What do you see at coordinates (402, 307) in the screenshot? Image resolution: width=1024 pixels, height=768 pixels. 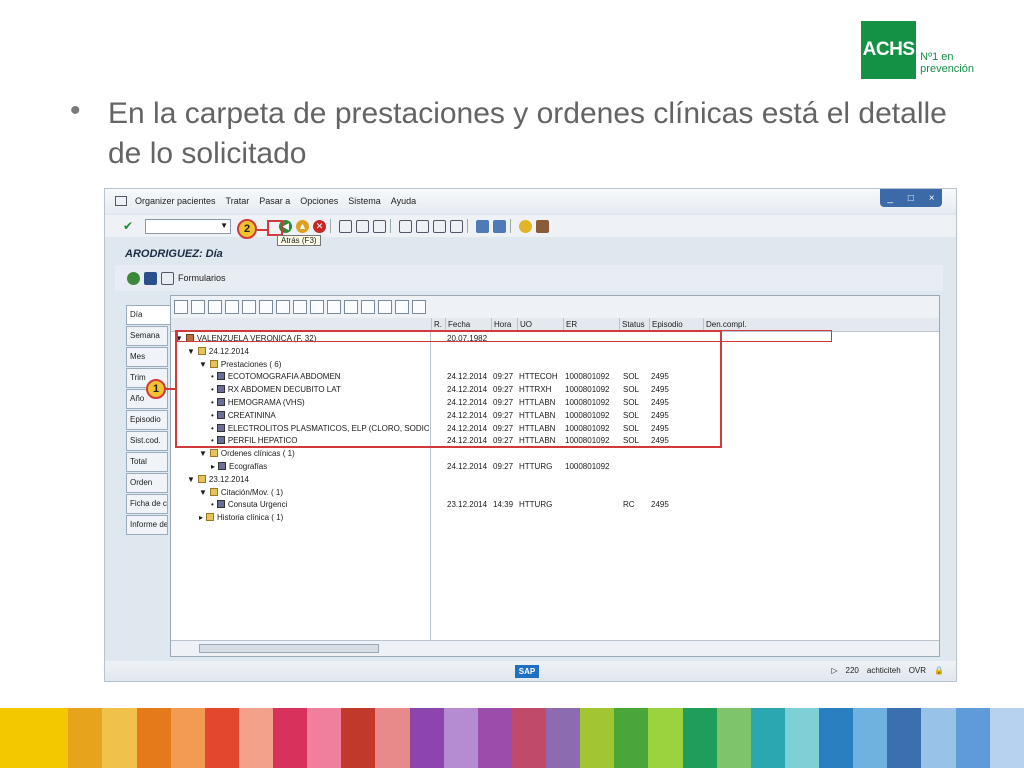 I see `tree-layout-icon` at bounding box center [402, 307].